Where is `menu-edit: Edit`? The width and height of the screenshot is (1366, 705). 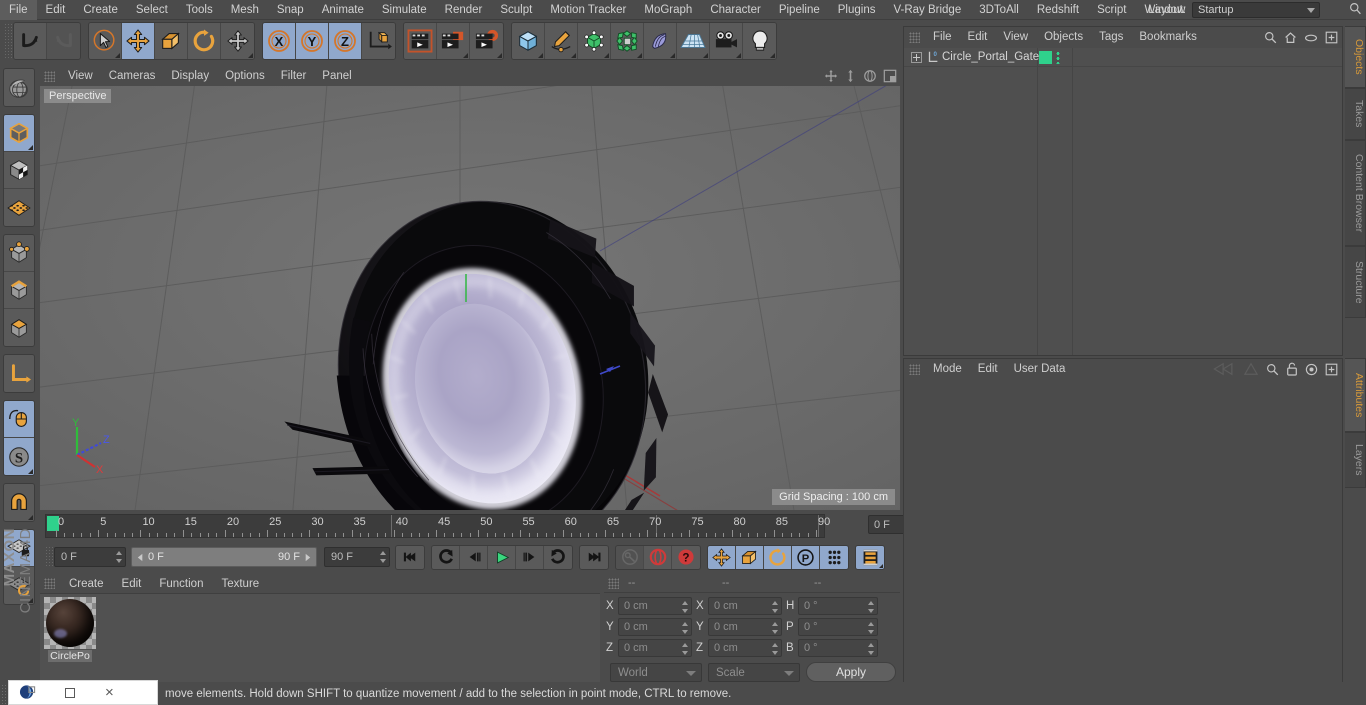 menu-edit: Edit is located at coordinates (56, 10).